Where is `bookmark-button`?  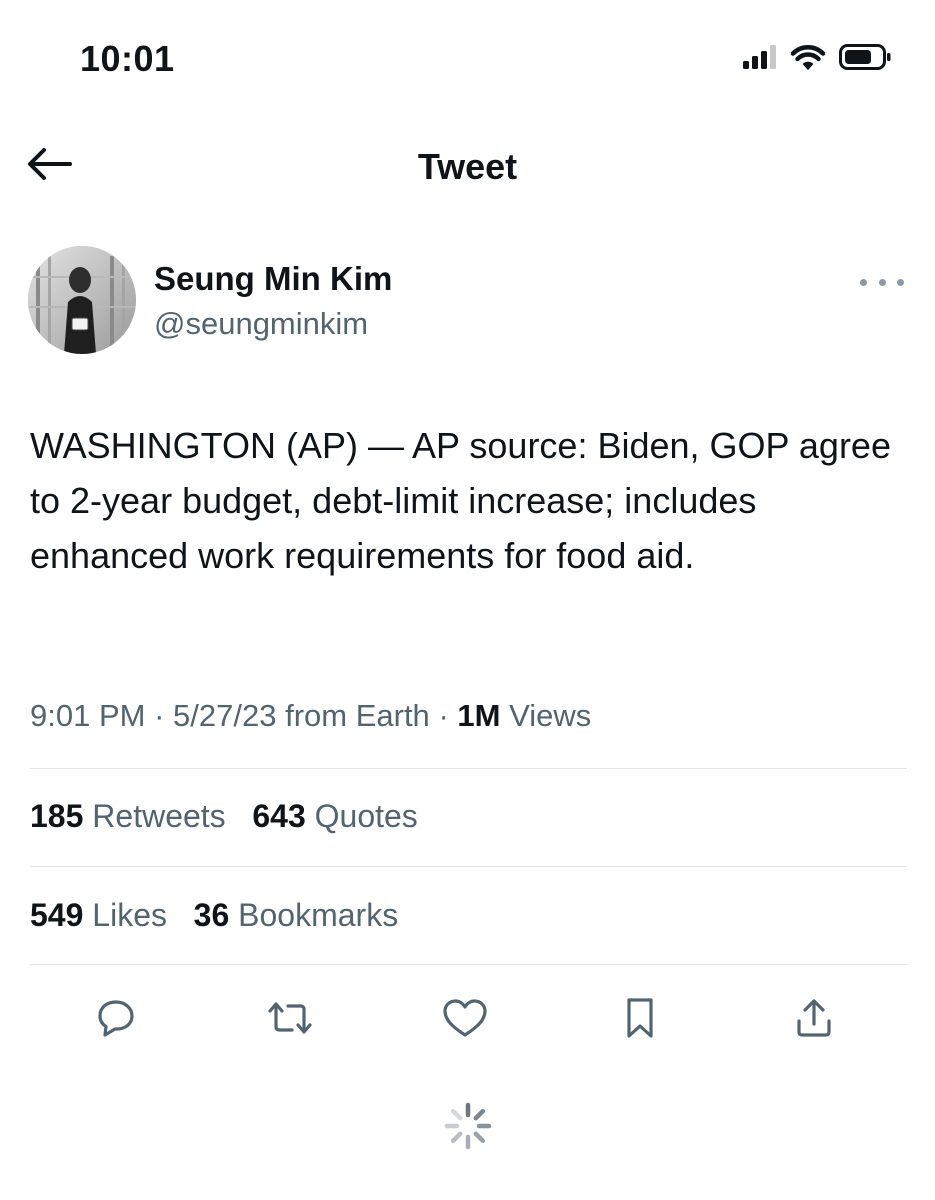
bookmark-button is located at coordinates (640, 1020).